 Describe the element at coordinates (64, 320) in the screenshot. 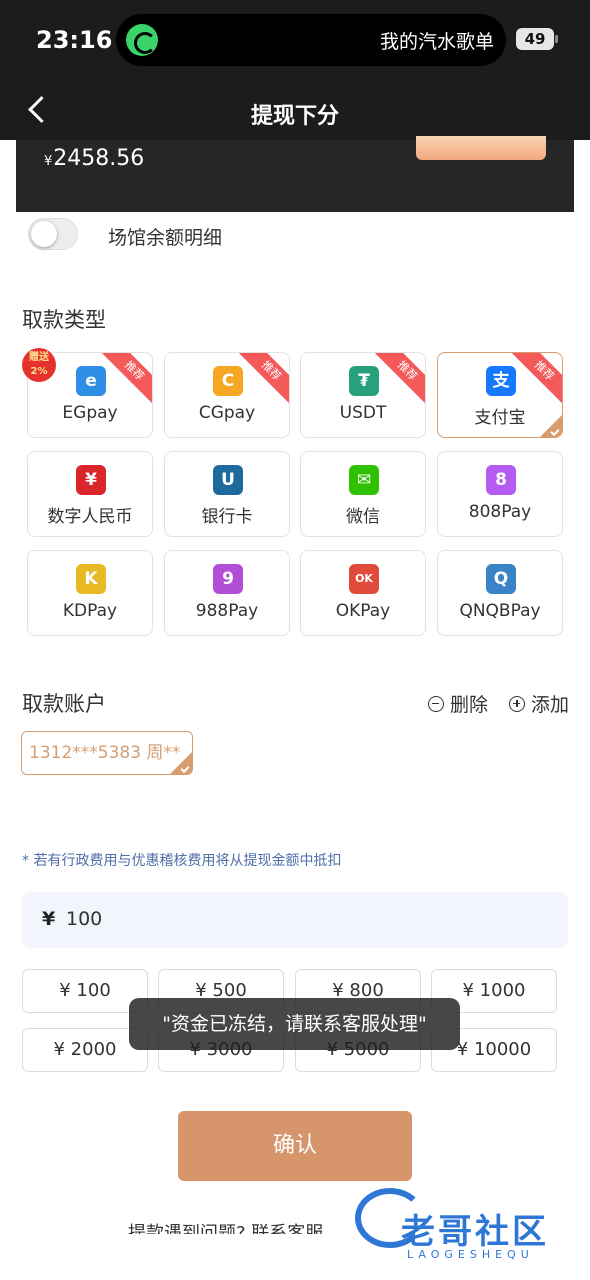

I see `payment-type-title: 取款类型` at that location.